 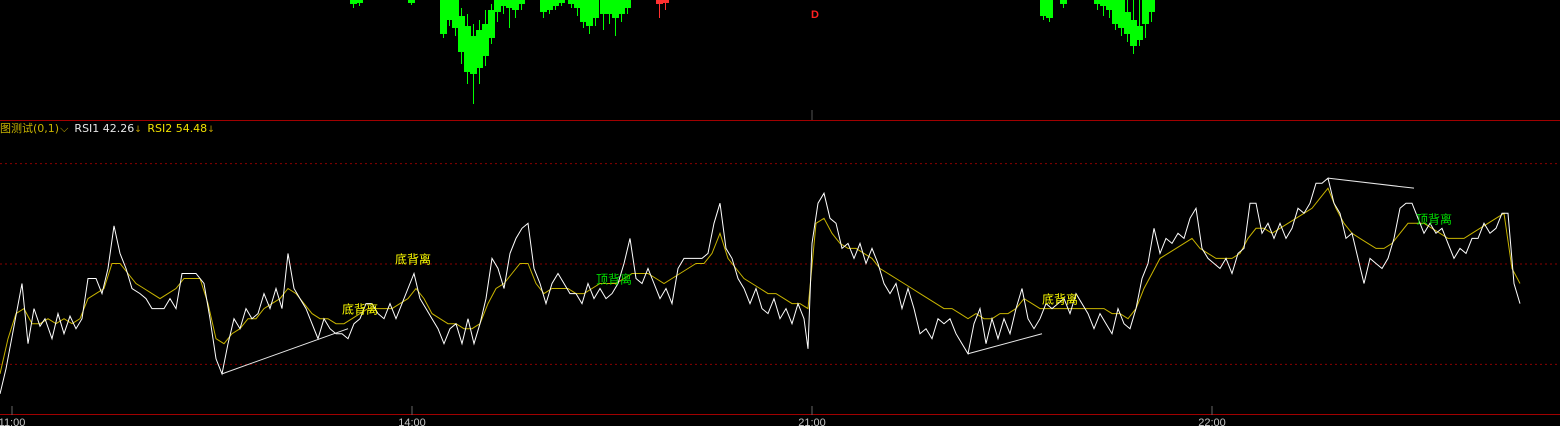 What do you see at coordinates (104, 128) in the screenshot?
I see `rsi1-value: RSI1 42.26` at bounding box center [104, 128].